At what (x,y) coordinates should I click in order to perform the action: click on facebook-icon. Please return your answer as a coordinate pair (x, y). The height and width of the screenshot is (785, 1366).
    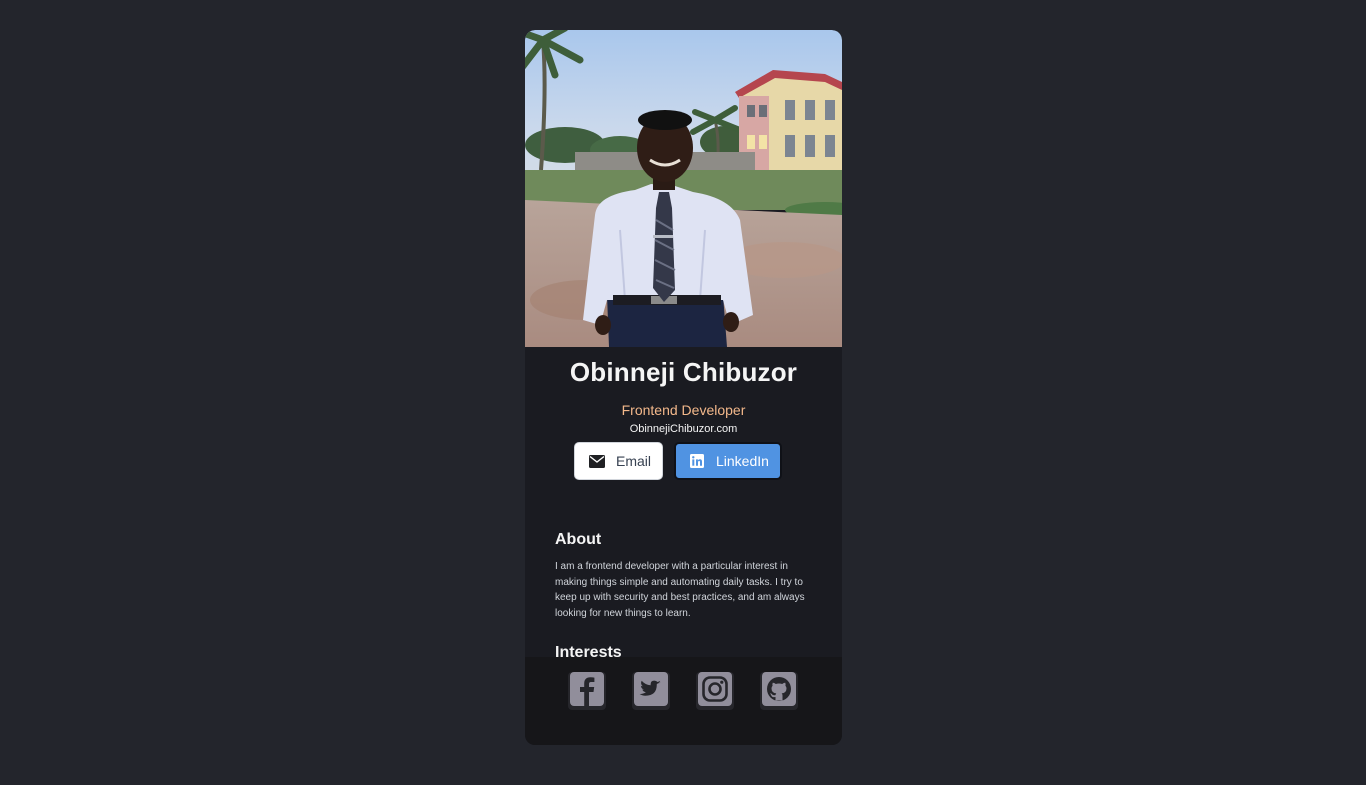
    Looking at the image, I should click on (587, 691).